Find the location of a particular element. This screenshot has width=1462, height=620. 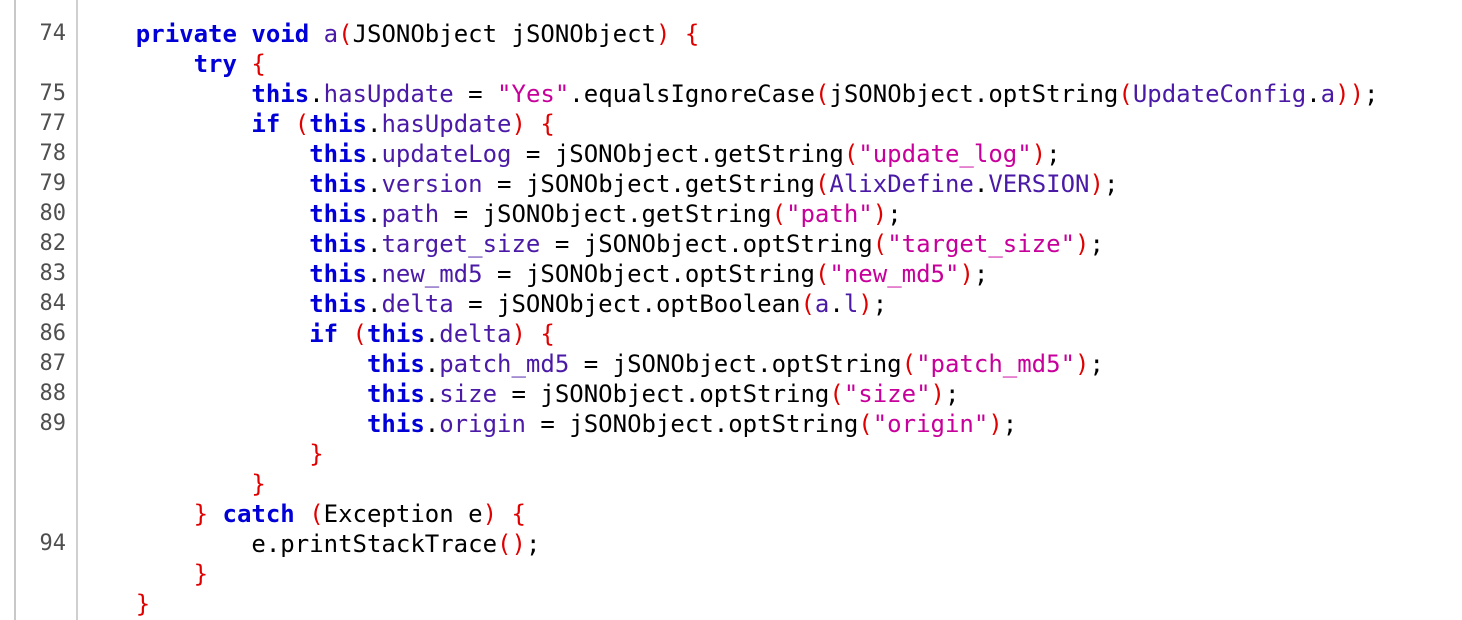

code-text: if (this.hasUpdate) { is located at coordinates (316, 124).